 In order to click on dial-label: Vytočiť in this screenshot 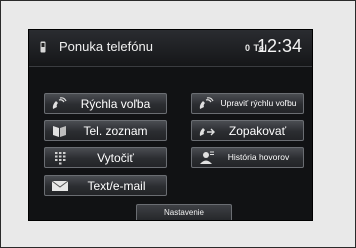, I will do `click(115, 157)`.